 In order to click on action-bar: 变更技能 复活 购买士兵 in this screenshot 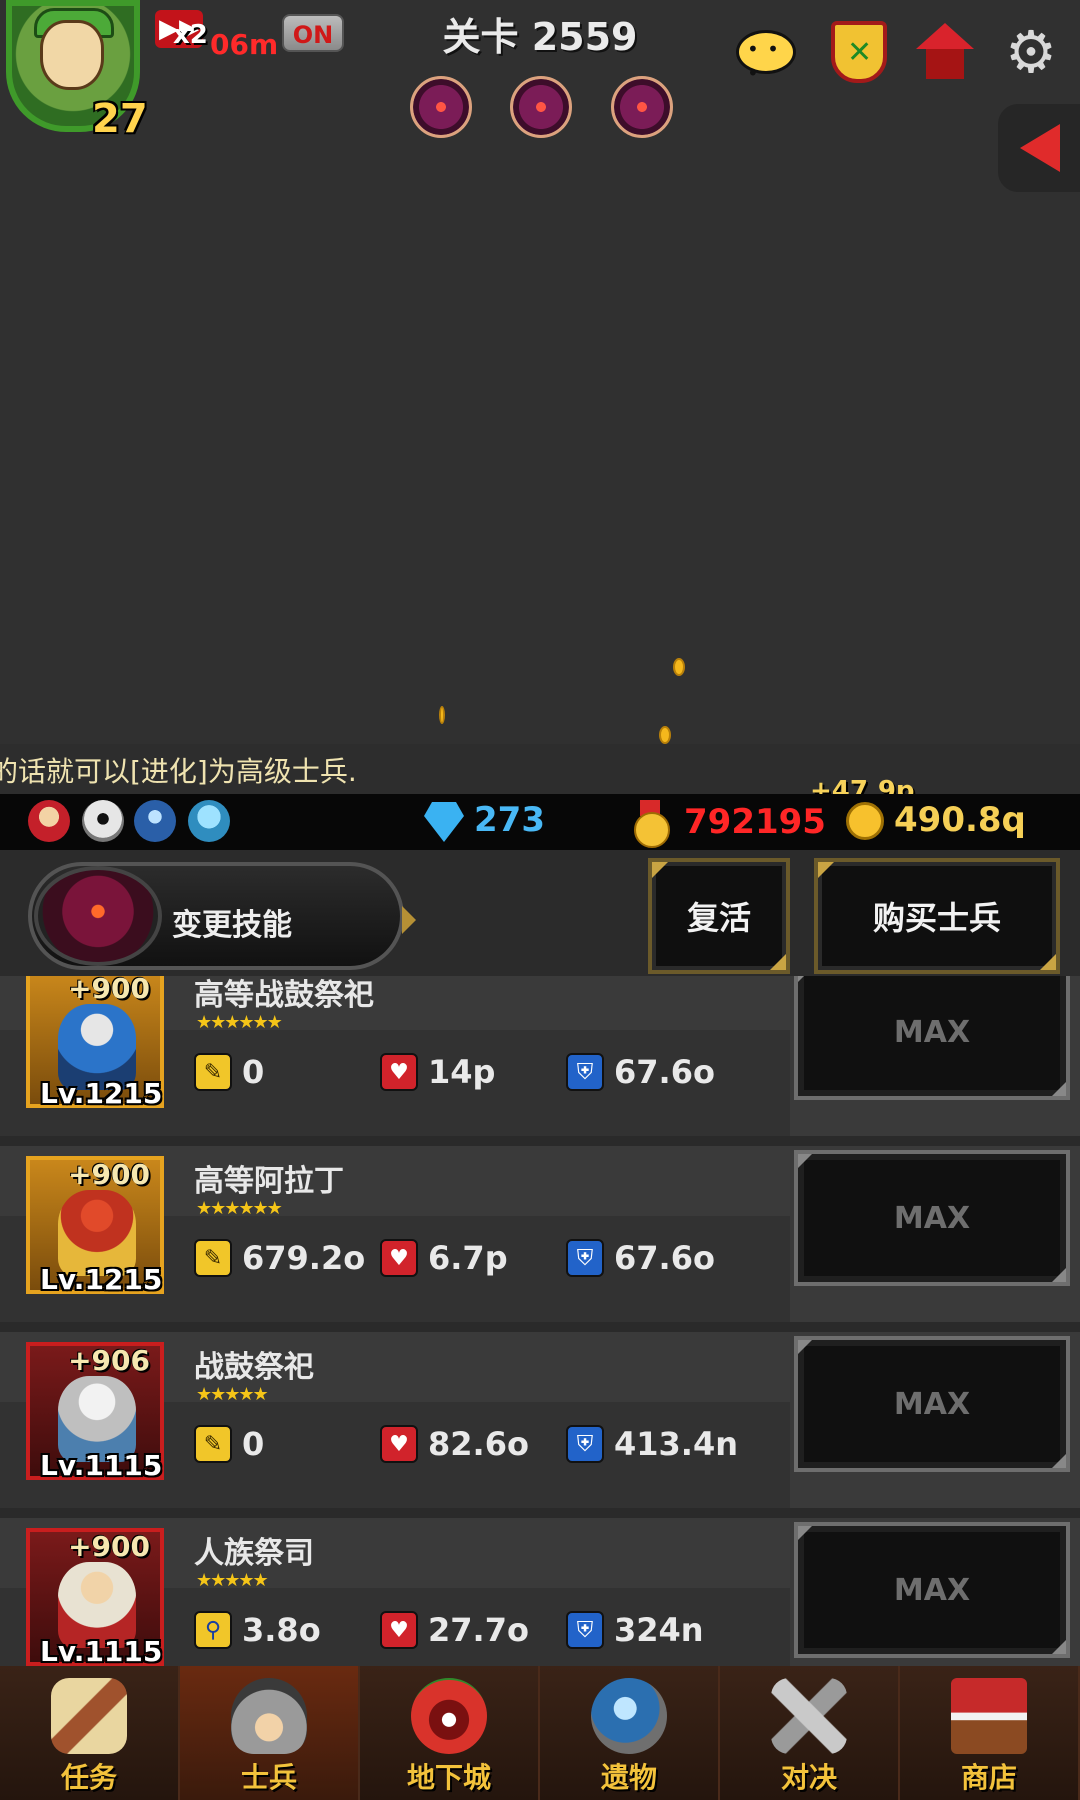, I will do `click(540, 913)`.